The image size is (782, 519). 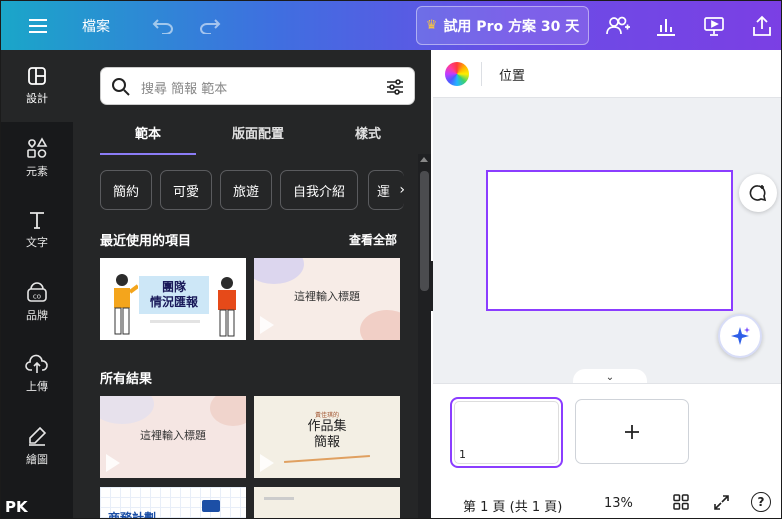 What do you see at coordinates (37, 297) in the screenshot?
I see `svg-text: co` at bounding box center [37, 297].